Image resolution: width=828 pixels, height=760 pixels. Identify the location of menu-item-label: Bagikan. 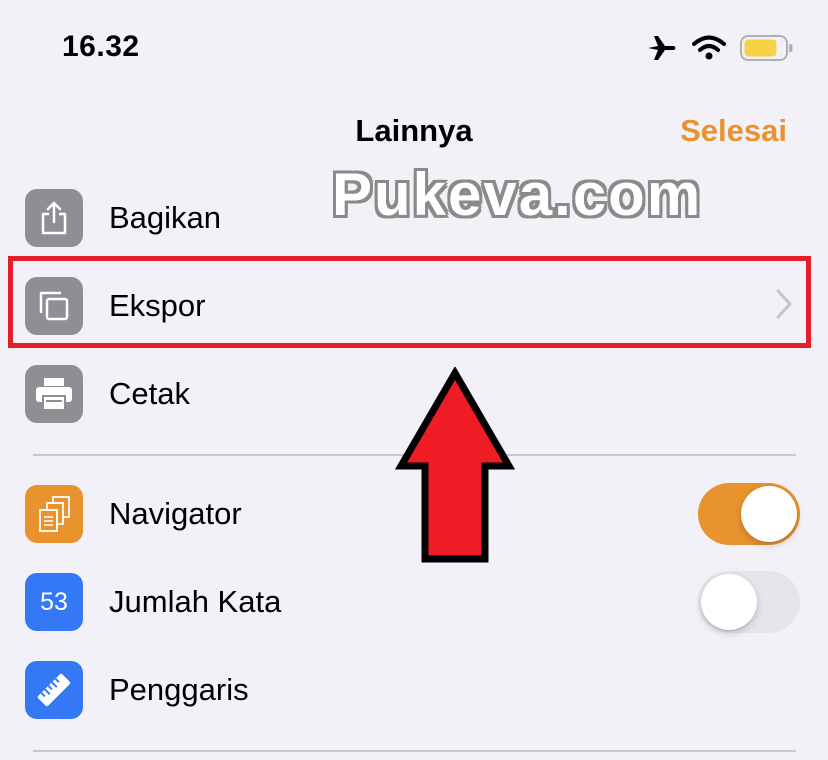
(165, 217).